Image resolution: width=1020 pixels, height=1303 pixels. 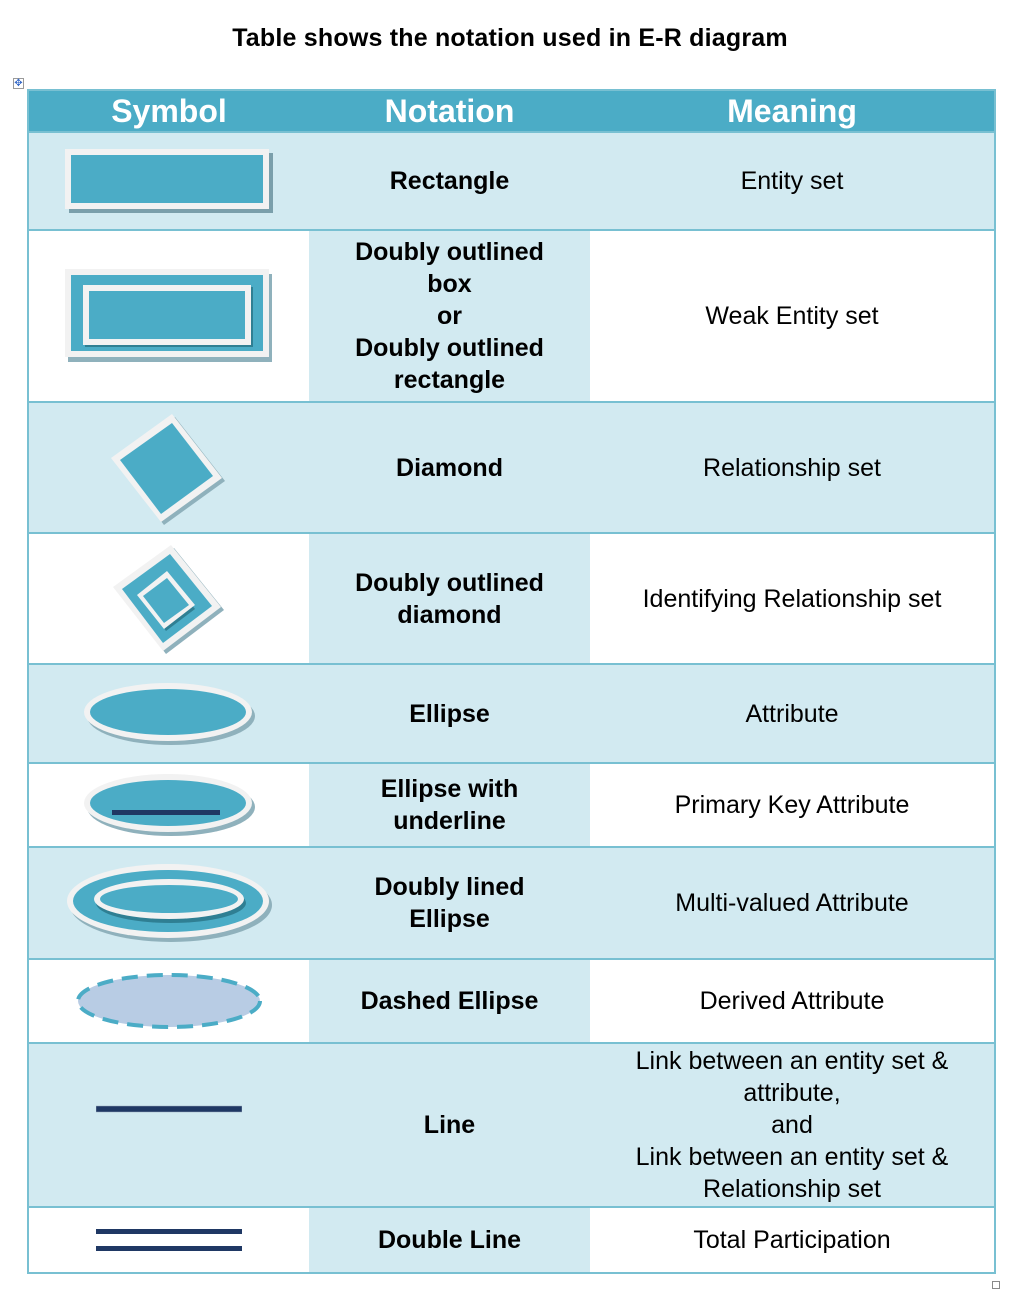 I want to click on notation-cell: Diamond, so click(x=449, y=467).